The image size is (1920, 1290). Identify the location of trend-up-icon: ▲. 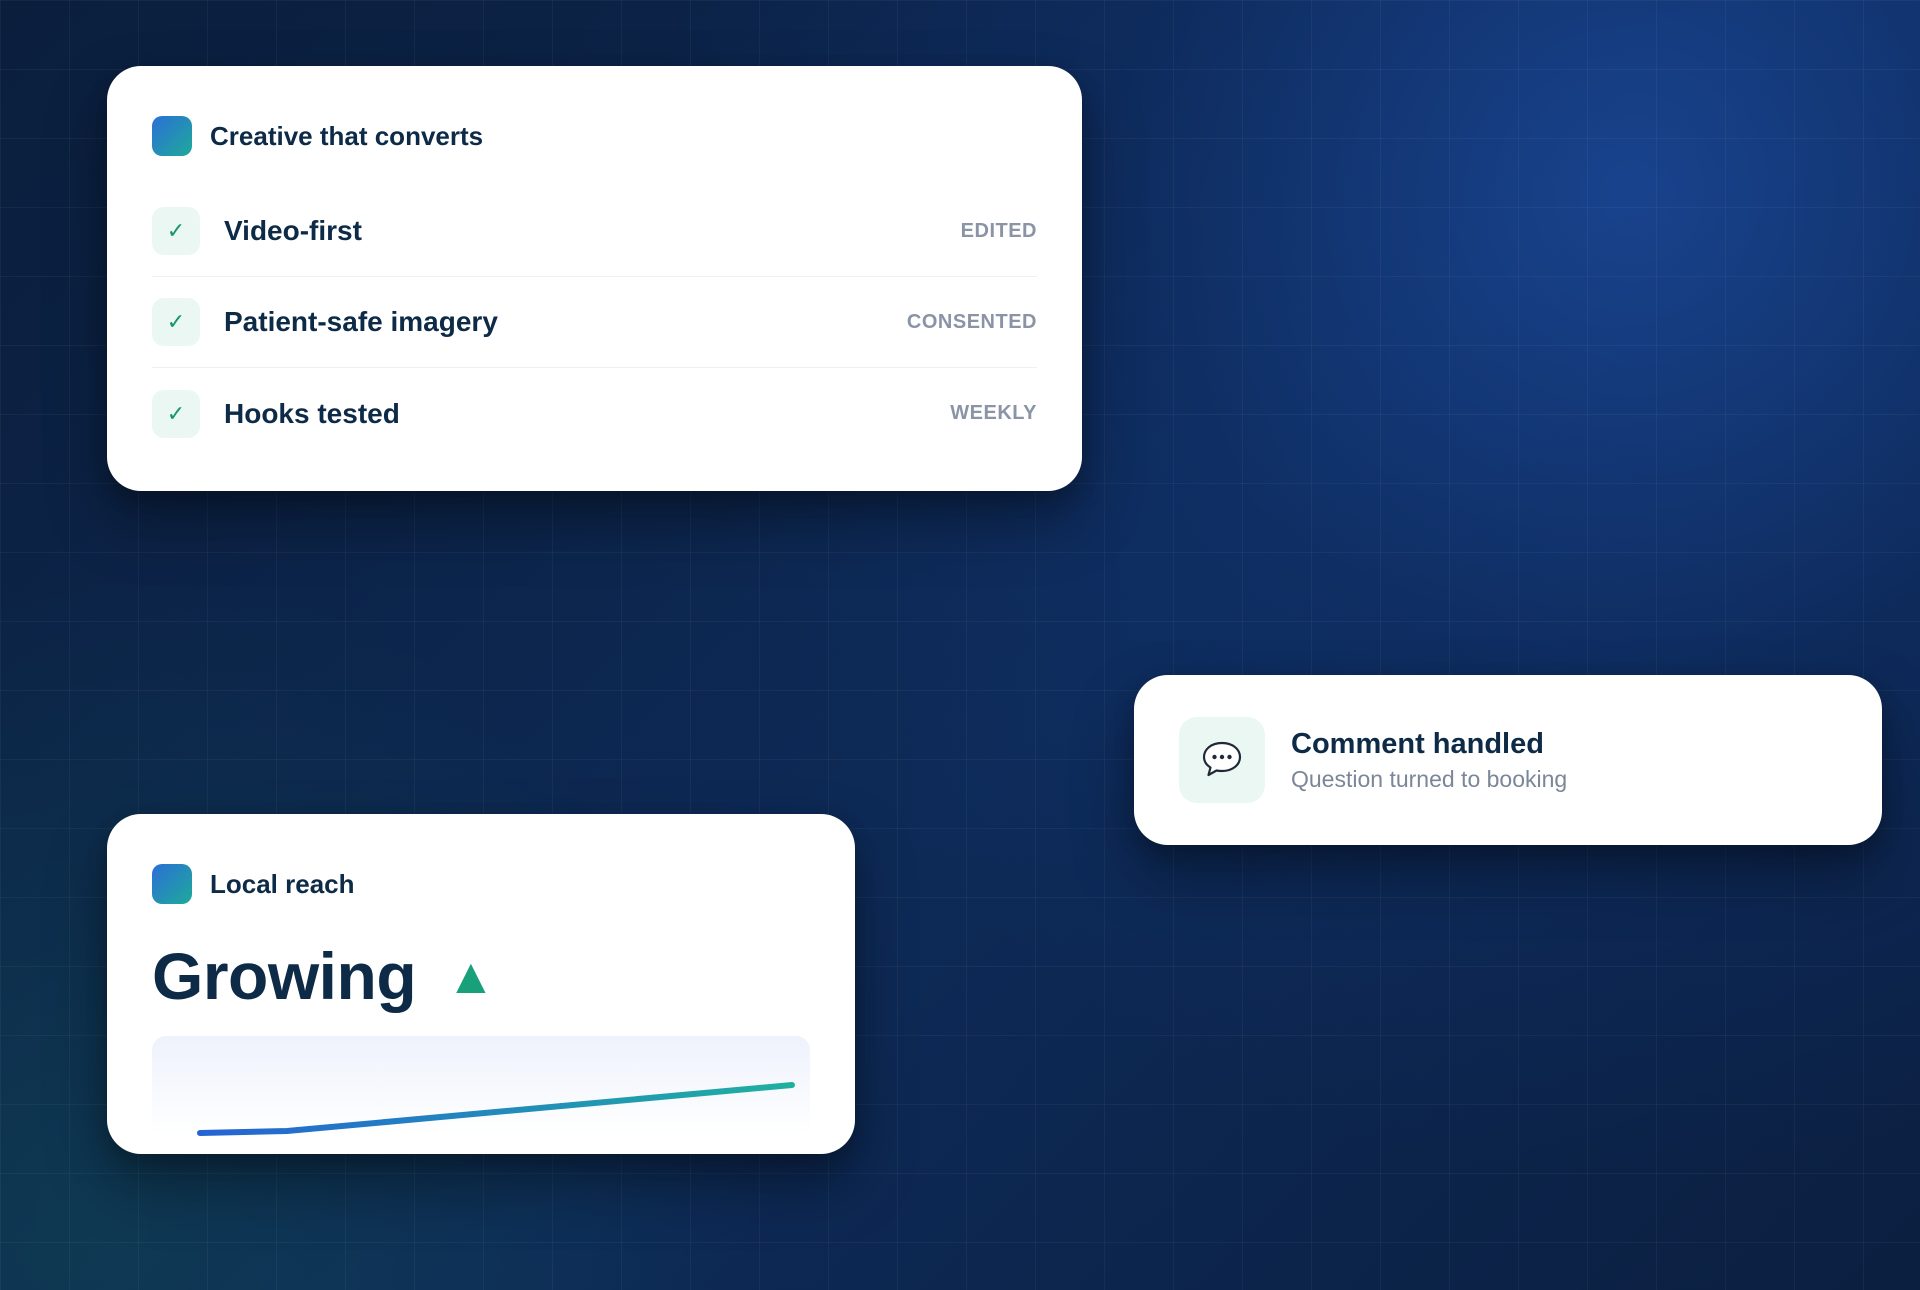
(471, 976).